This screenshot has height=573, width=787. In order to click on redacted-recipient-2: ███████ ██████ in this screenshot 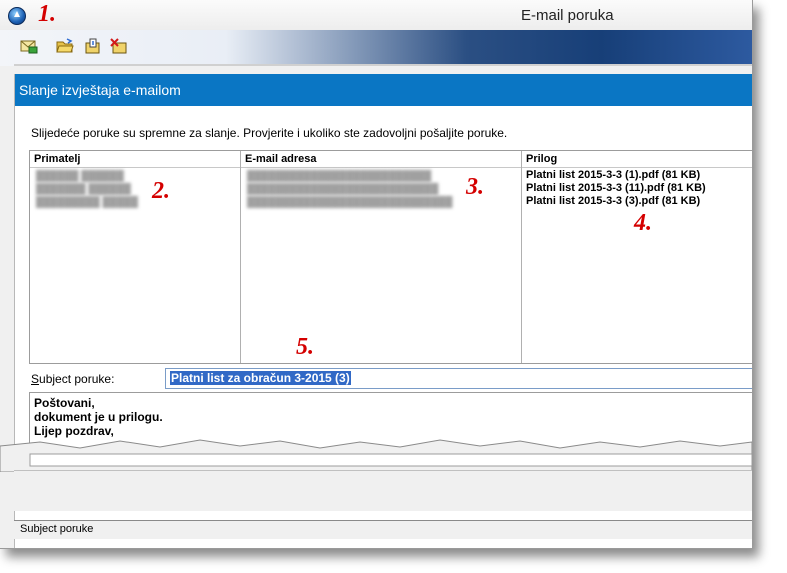, I will do `click(83, 189)`.